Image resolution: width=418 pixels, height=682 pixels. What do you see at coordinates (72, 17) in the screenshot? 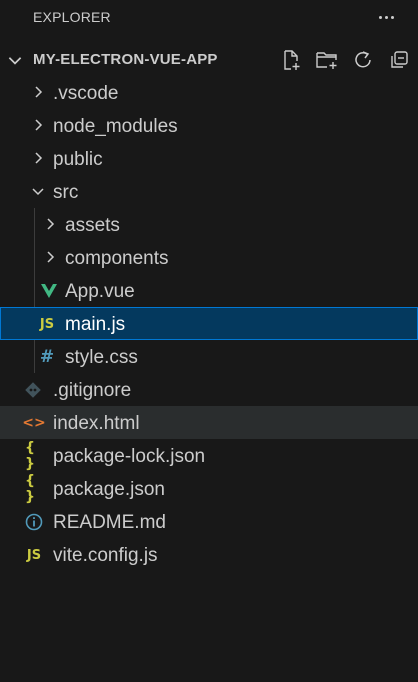
I see `explorer-title: EXPLORER` at bounding box center [72, 17].